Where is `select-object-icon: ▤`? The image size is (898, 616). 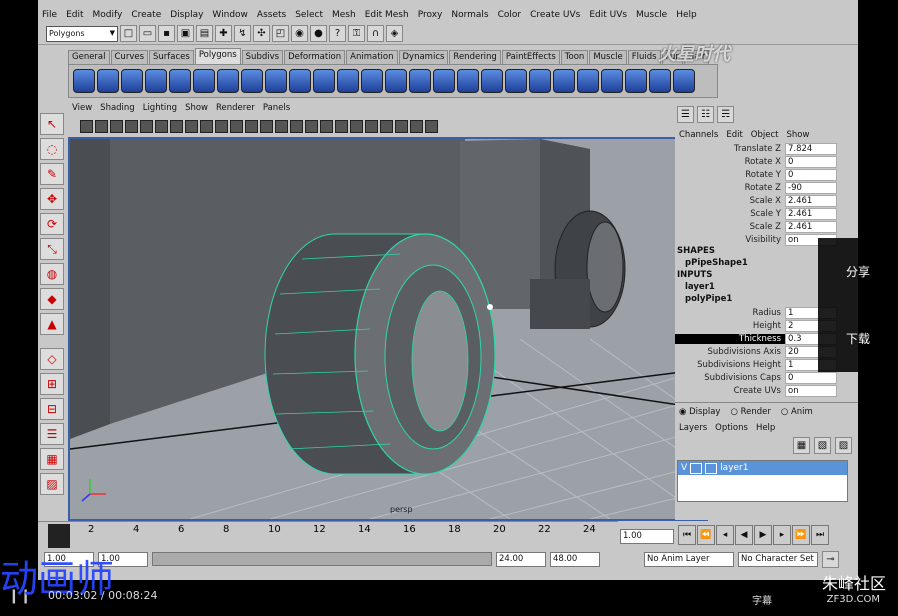 select-object-icon: ▤ is located at coordinates (204, 33).